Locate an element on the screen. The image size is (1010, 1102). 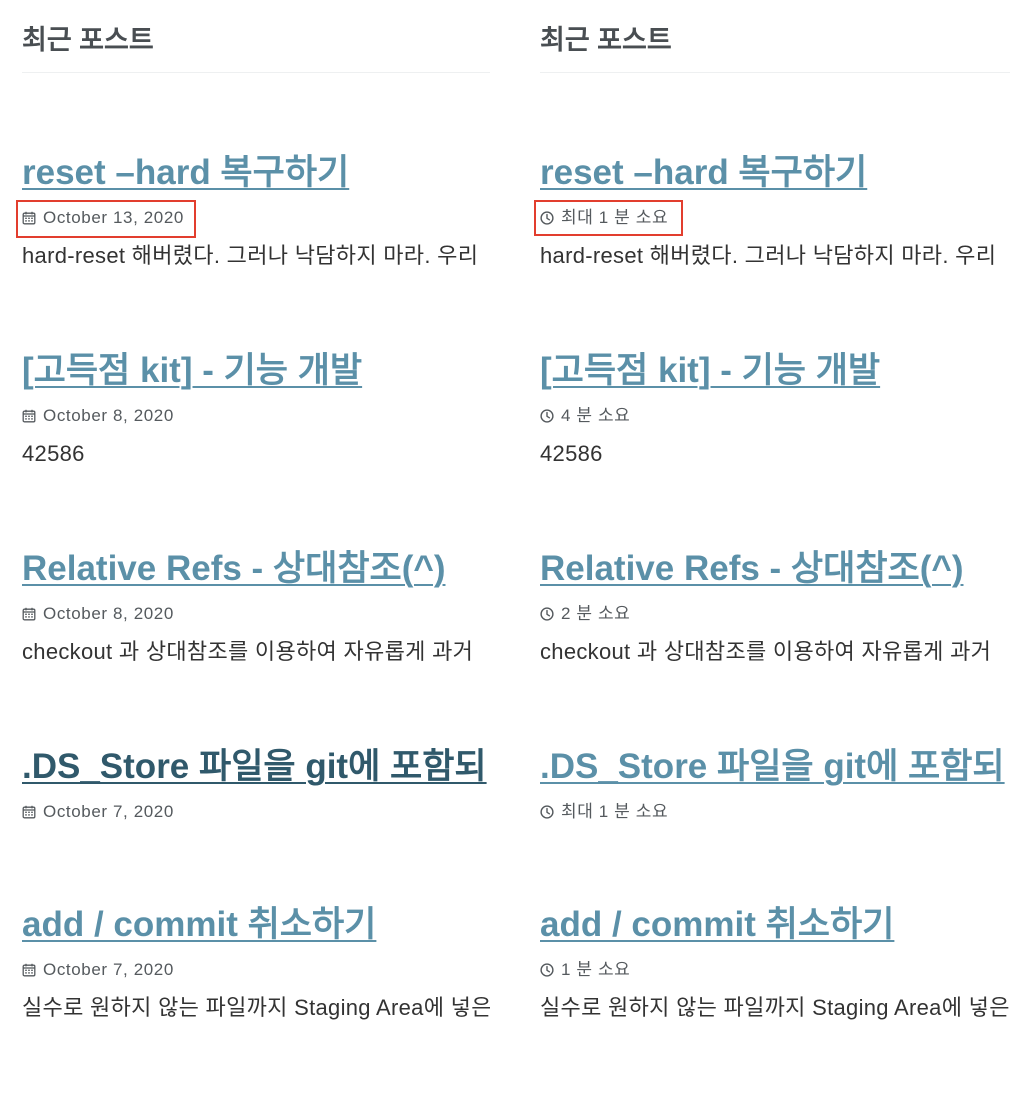
post-read-time: 4 분 소요 is located at coordinates (585, 416).